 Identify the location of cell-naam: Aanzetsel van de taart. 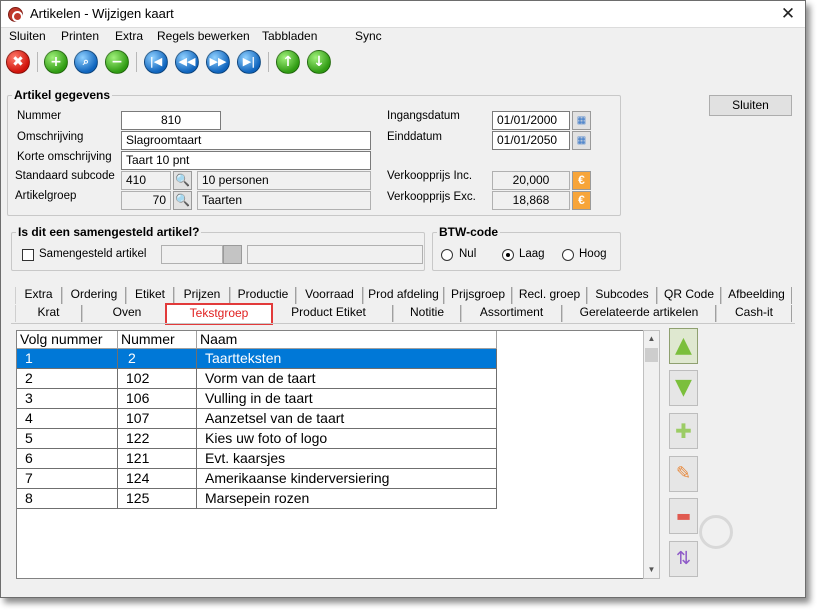
(347, 419).